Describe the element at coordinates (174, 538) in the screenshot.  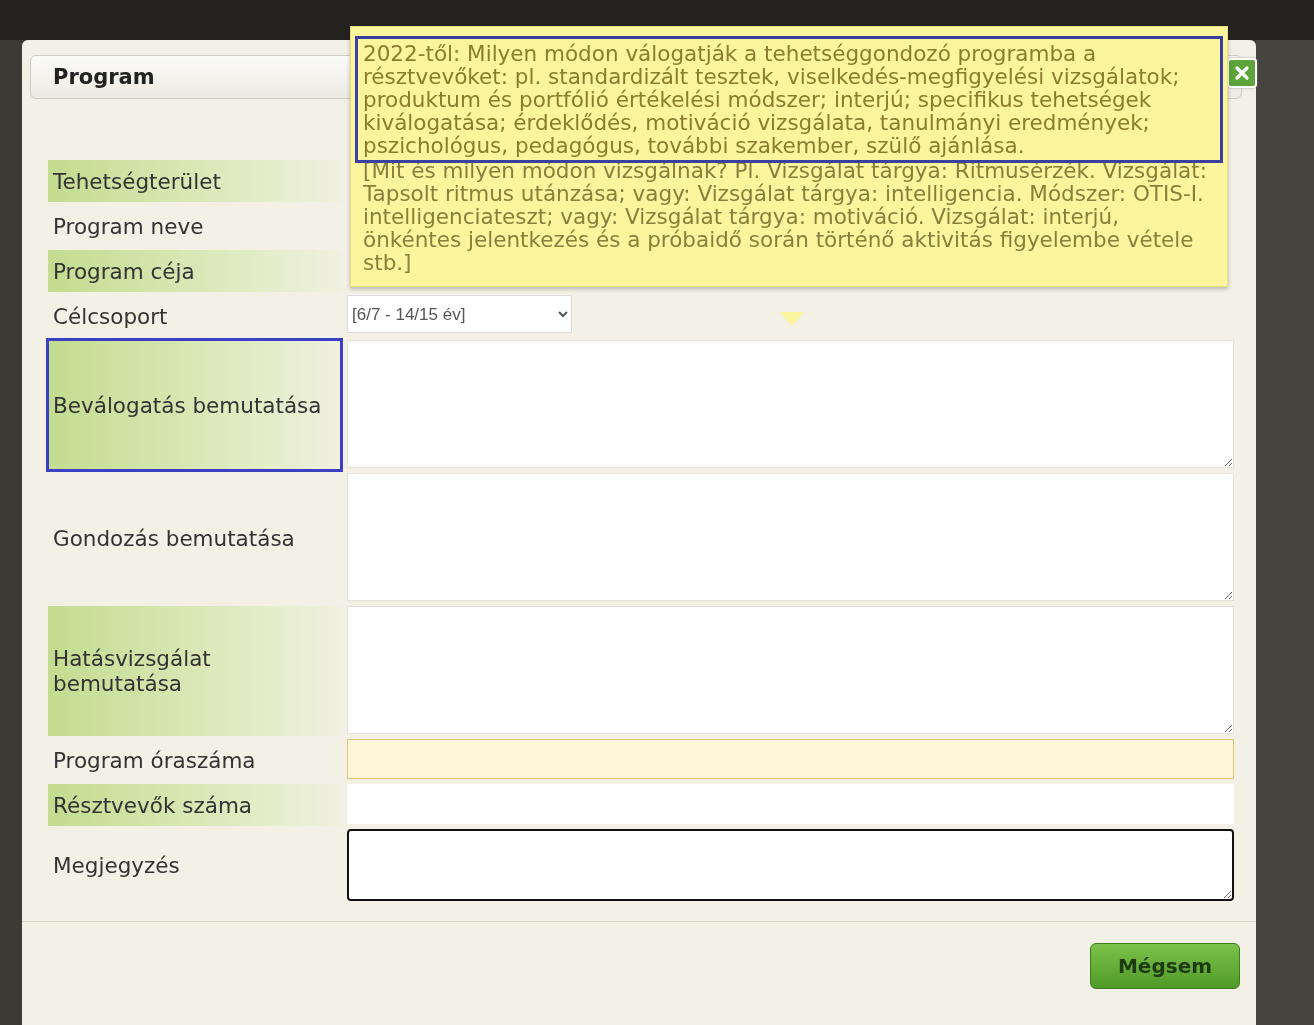
I see `field-label: Gondozás bemutatása` at that location.